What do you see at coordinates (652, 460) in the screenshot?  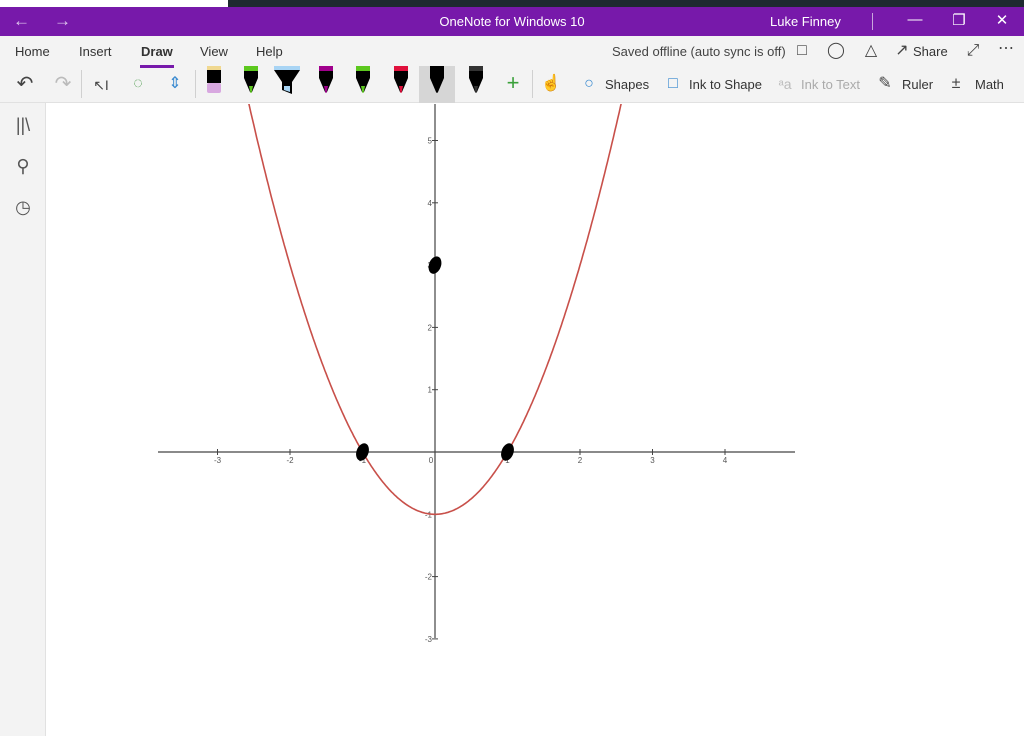 I see `x-tick-label: 3` at bounding box center [652, 460].